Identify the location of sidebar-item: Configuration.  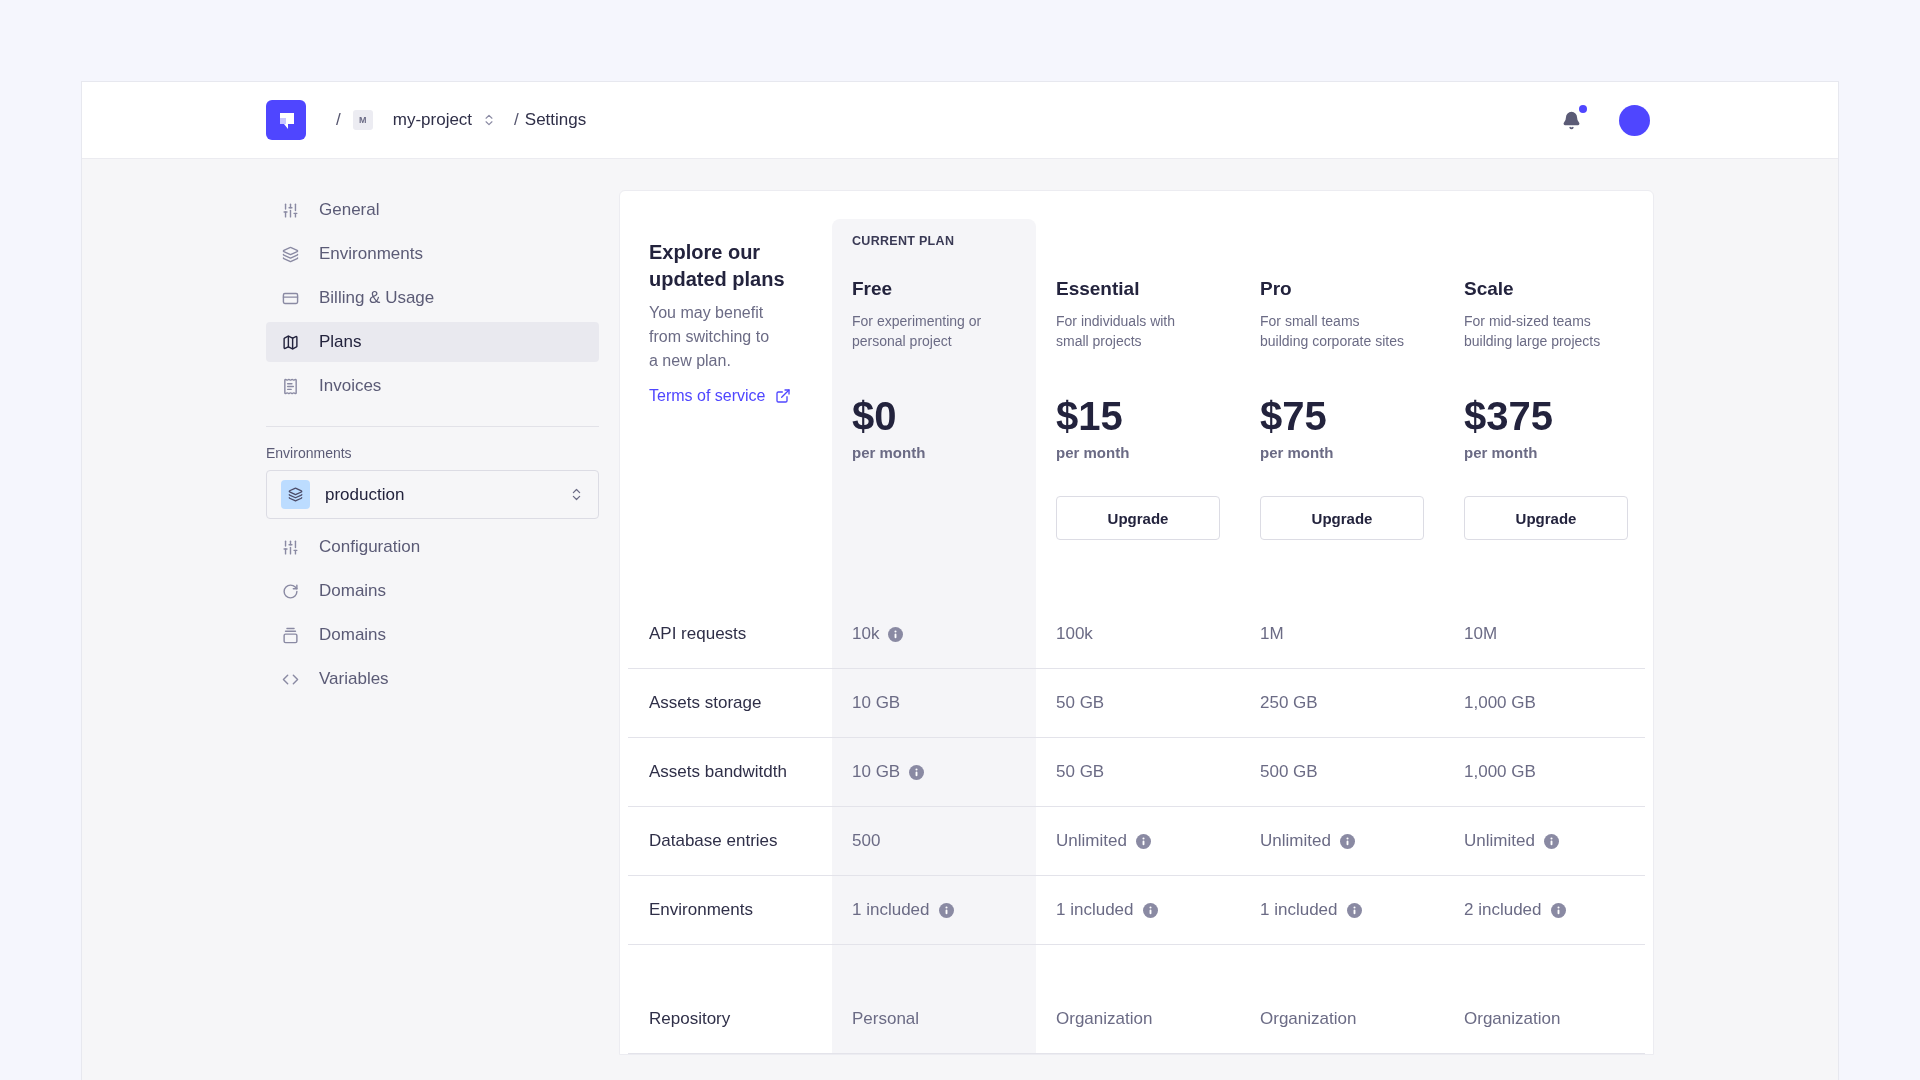
(432, 547).